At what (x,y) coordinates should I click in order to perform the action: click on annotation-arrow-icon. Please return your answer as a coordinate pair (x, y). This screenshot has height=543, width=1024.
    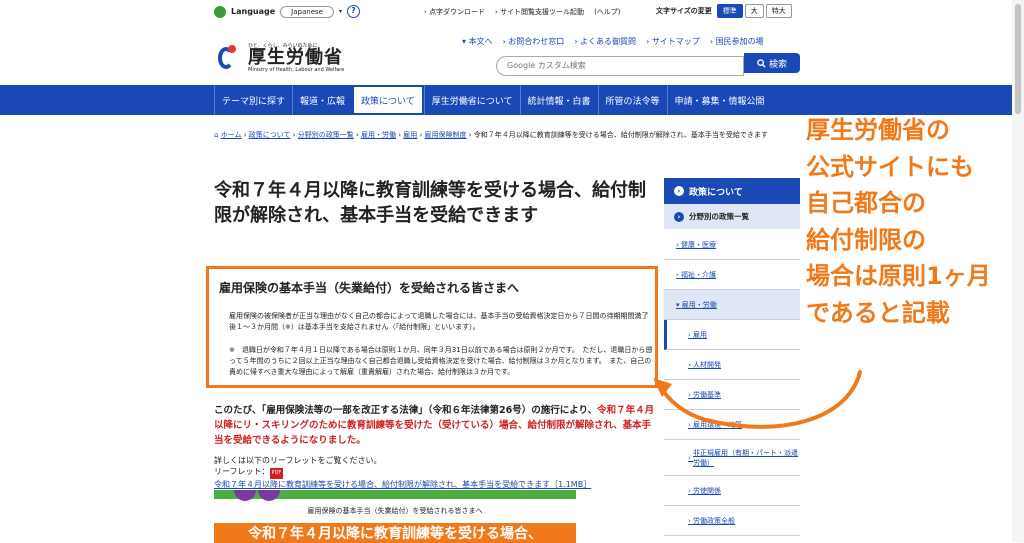
    Looking at the image, I should click on (757, 399).